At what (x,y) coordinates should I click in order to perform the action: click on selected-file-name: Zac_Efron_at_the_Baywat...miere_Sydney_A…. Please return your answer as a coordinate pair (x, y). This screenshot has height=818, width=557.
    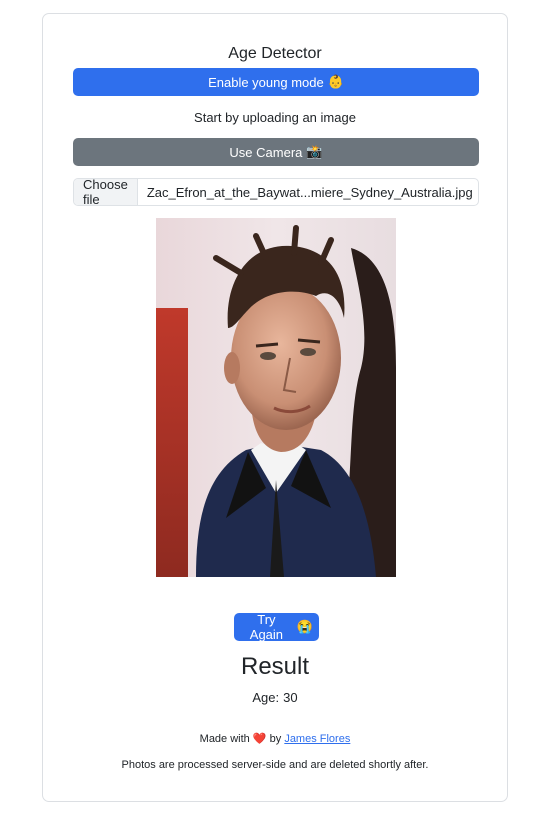
    Looking at the image, I should click on (309, 192).